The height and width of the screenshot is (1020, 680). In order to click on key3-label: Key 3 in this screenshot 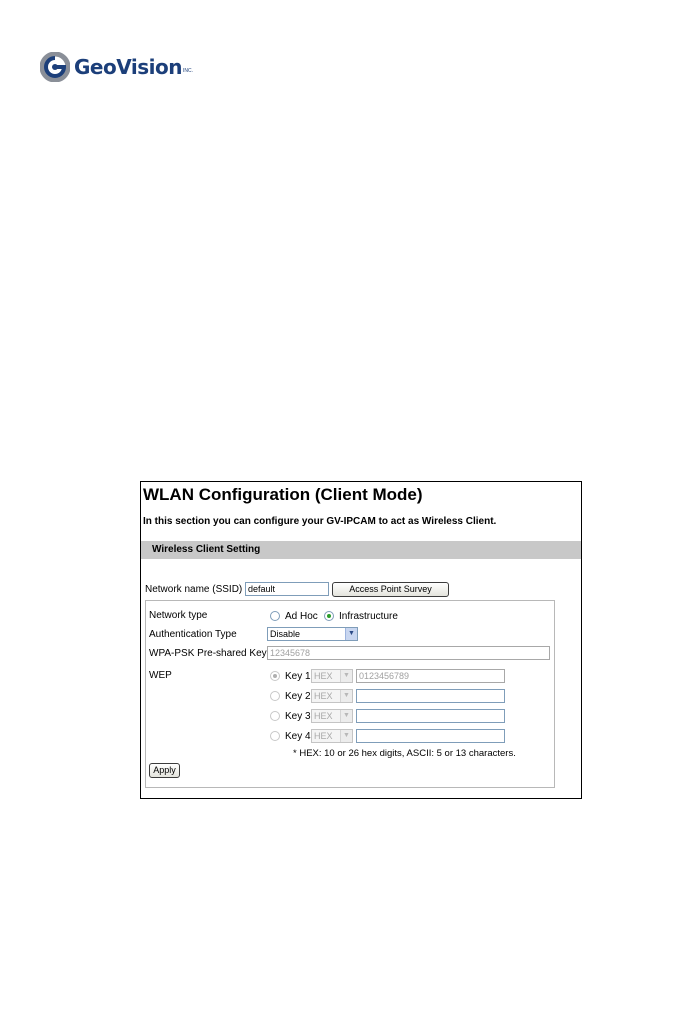, I will do `click(298, 716)`.